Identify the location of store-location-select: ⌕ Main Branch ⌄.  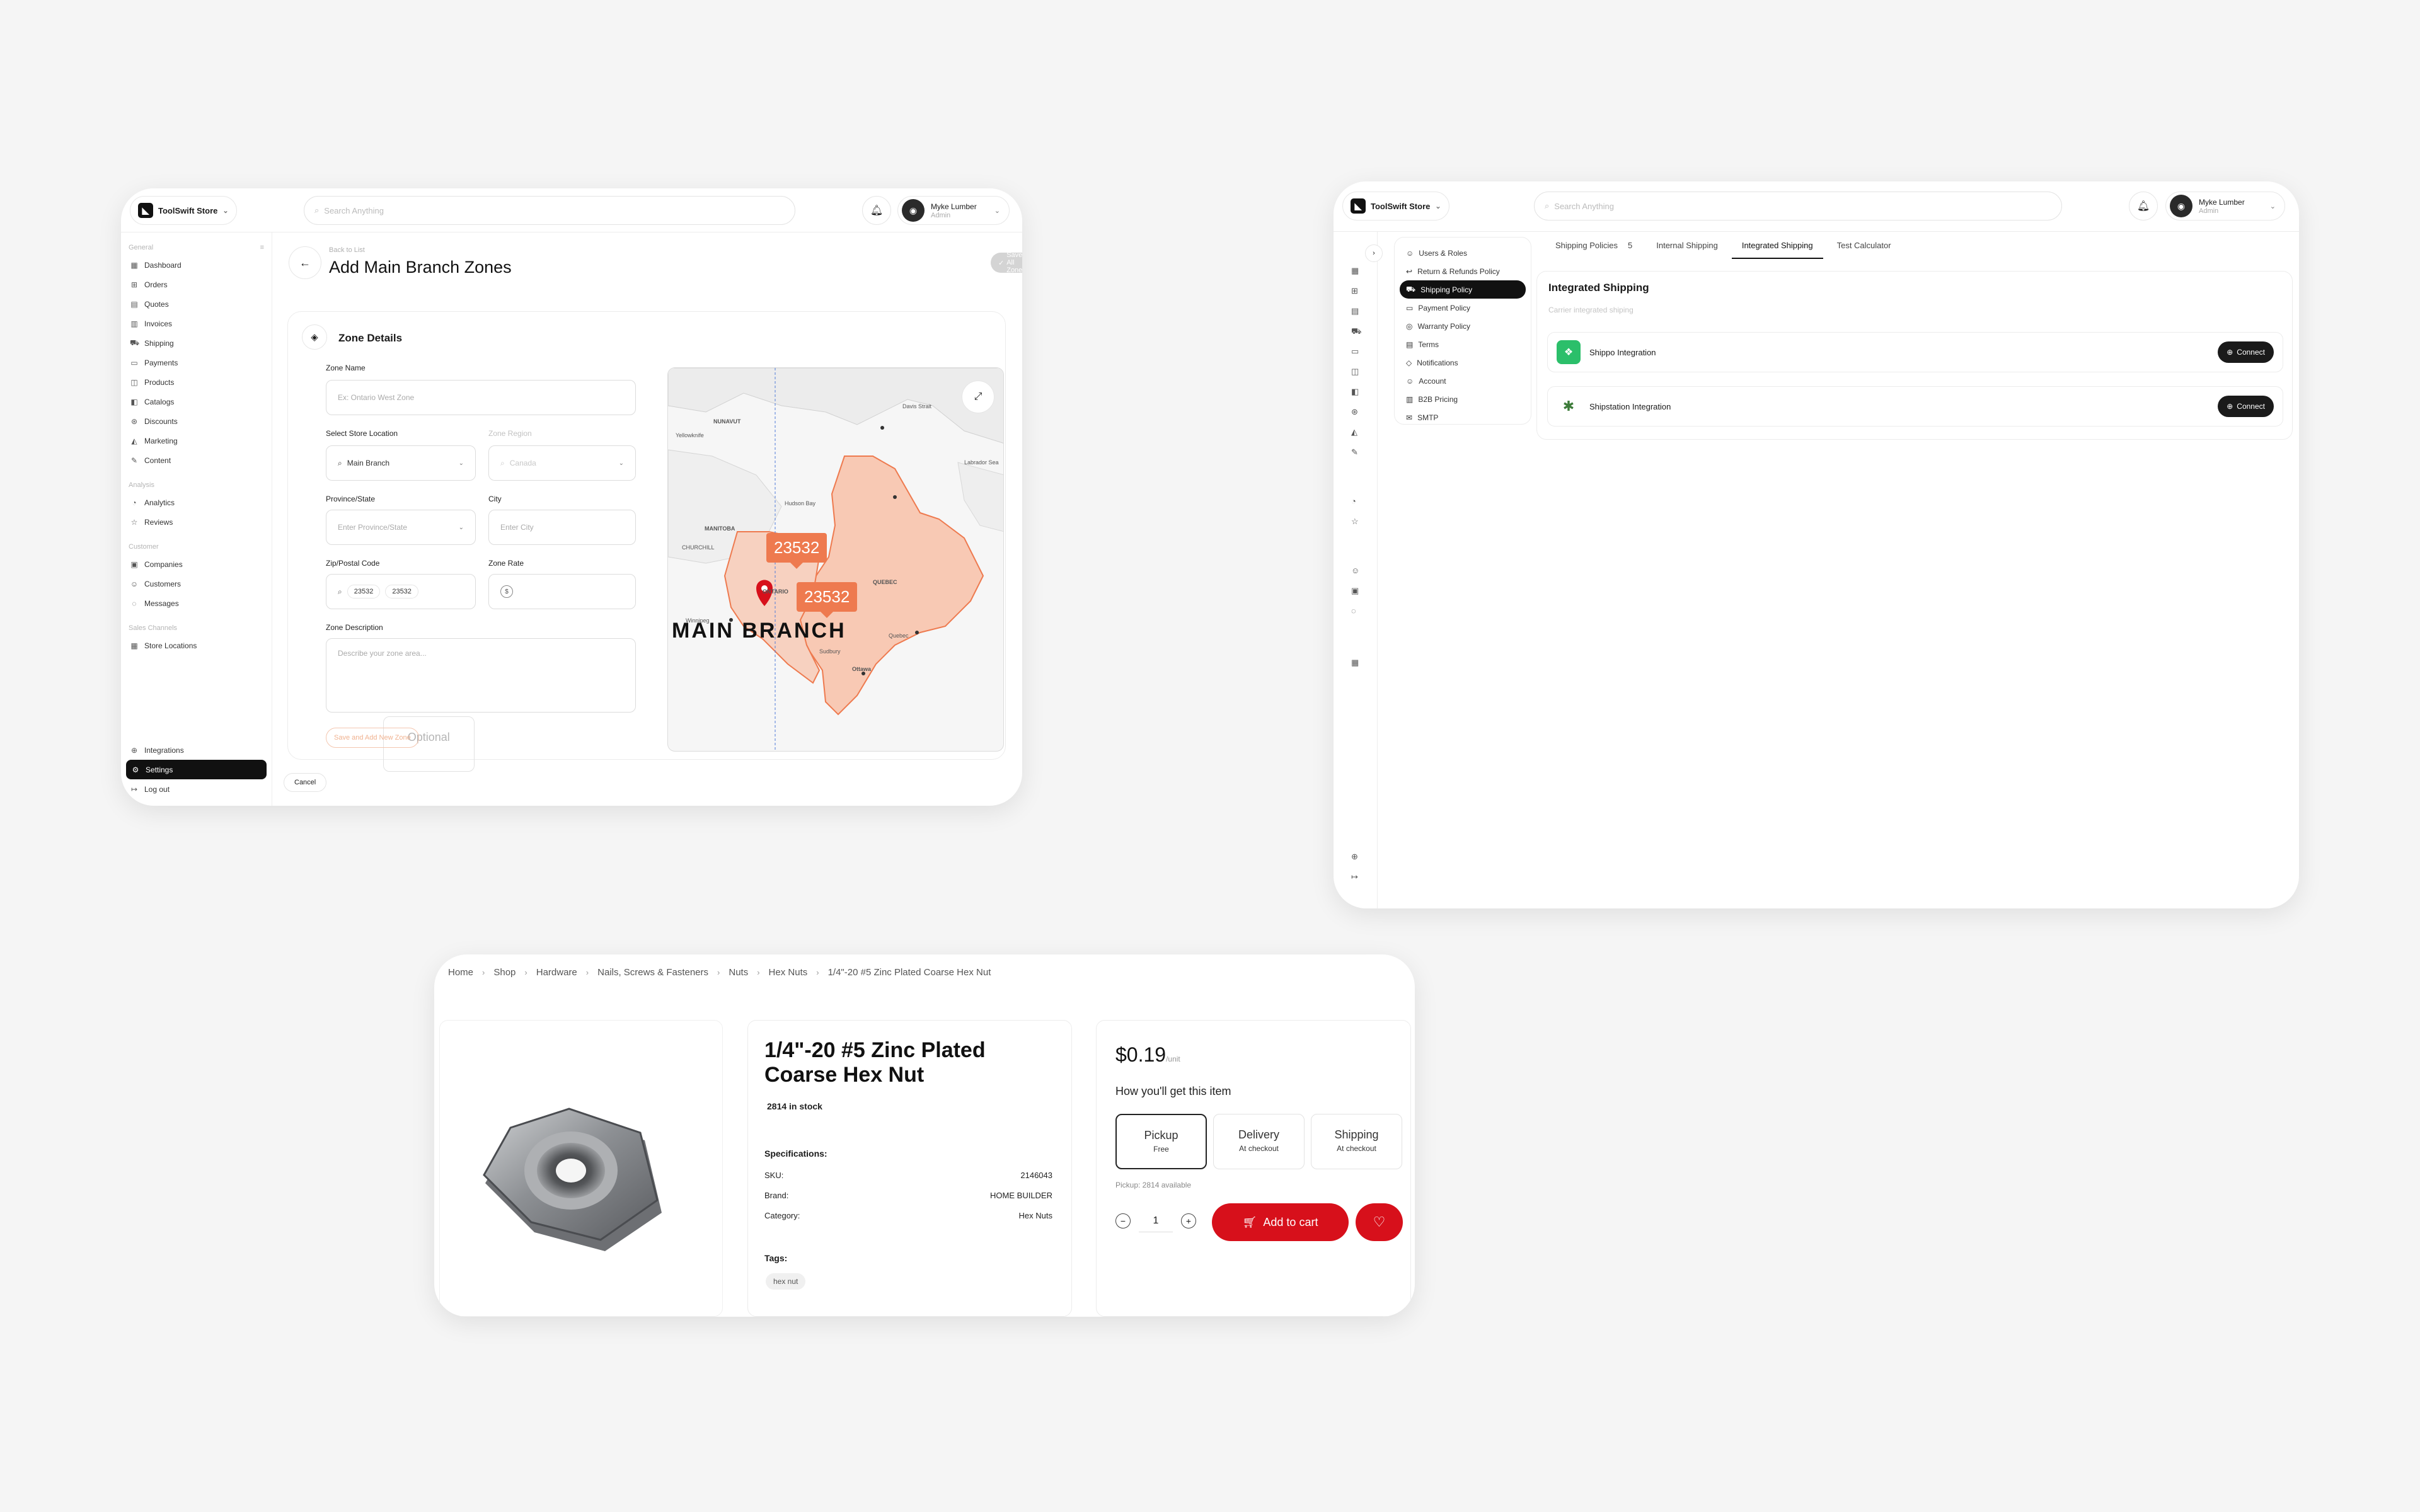
(401, 463).